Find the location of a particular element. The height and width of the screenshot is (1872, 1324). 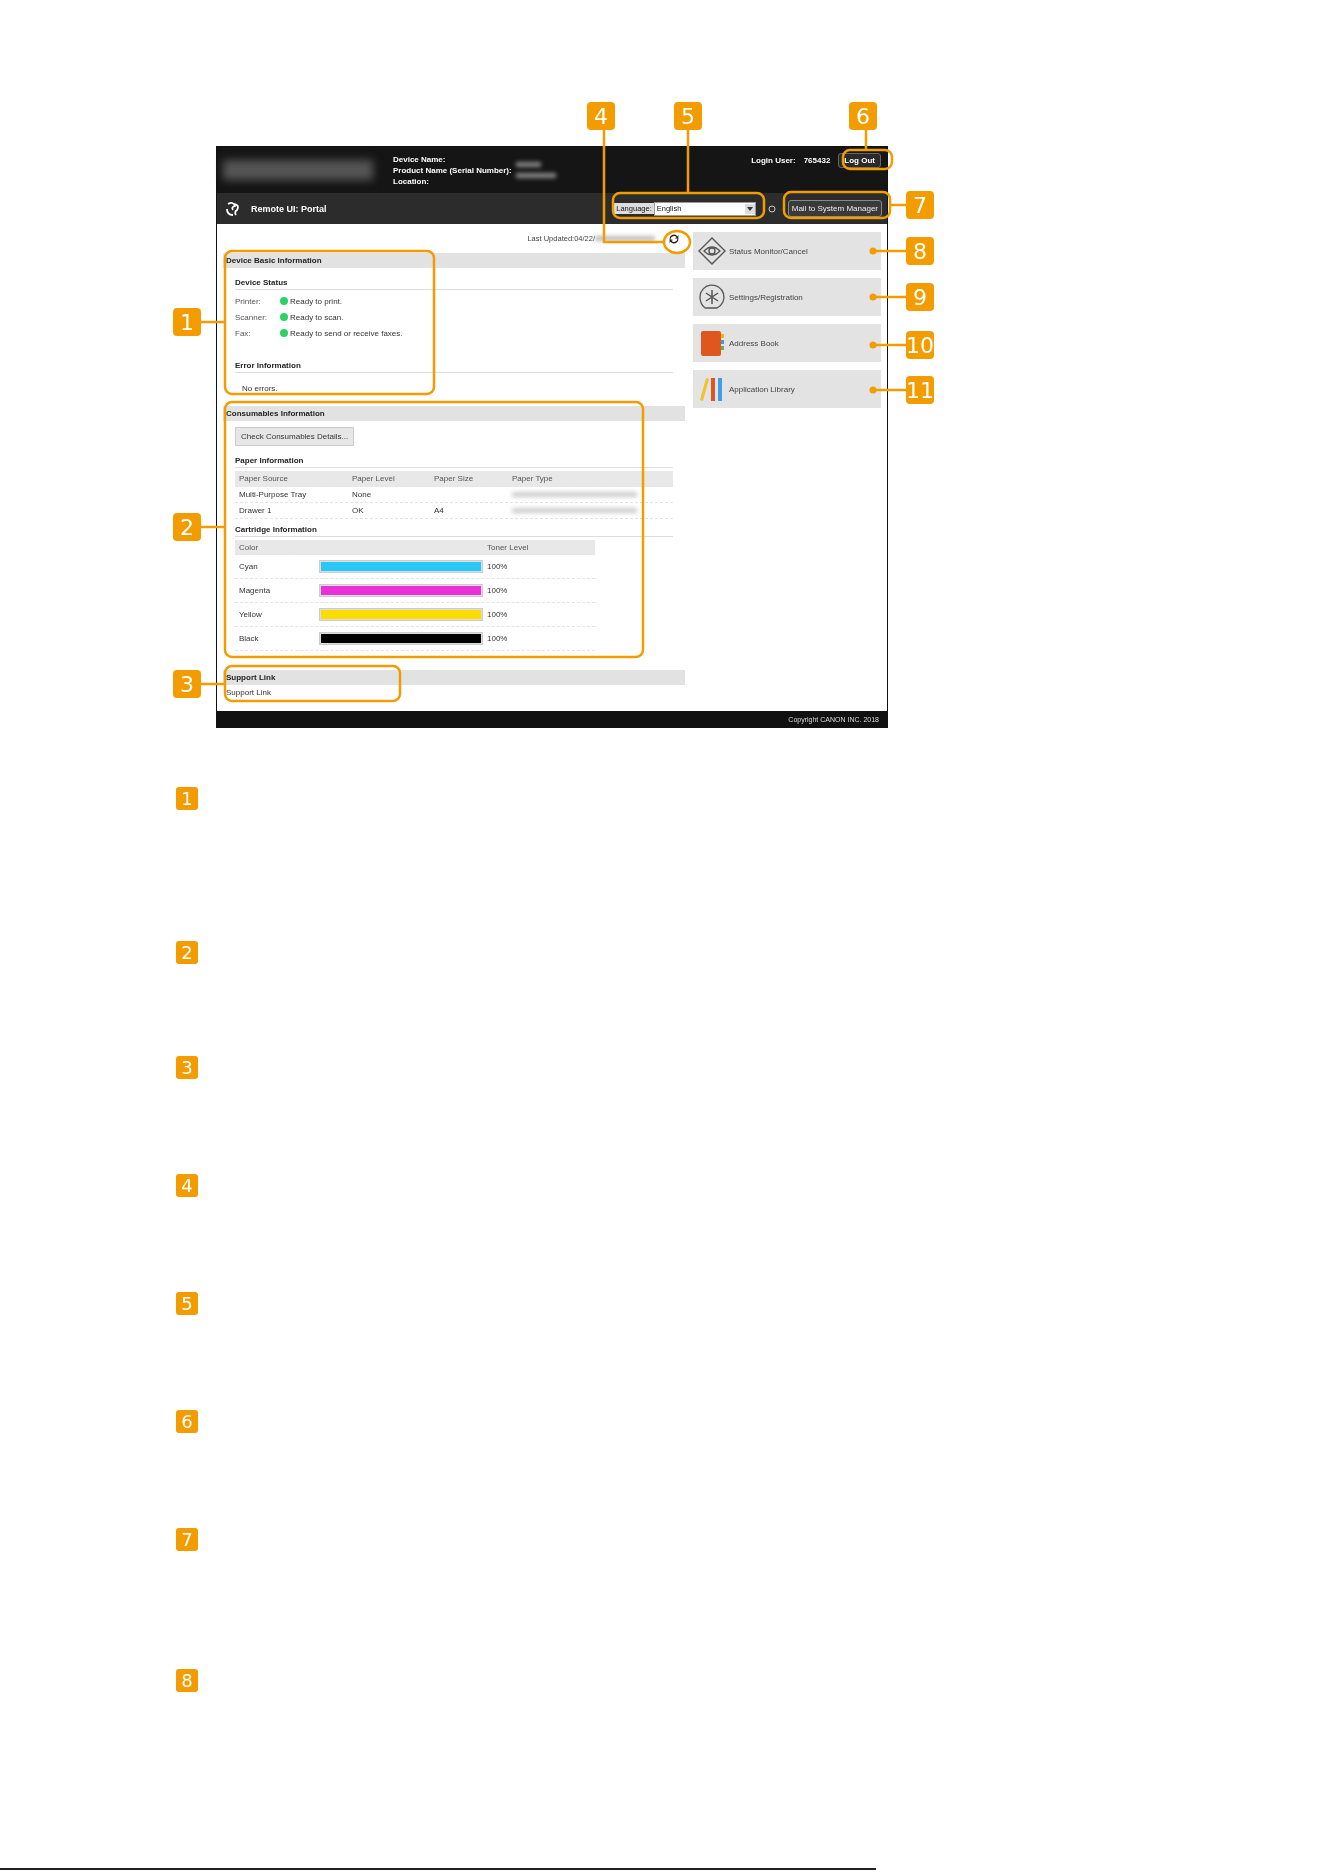

portal-title: Remote UI: Portal is located at coordinates (289, 208).